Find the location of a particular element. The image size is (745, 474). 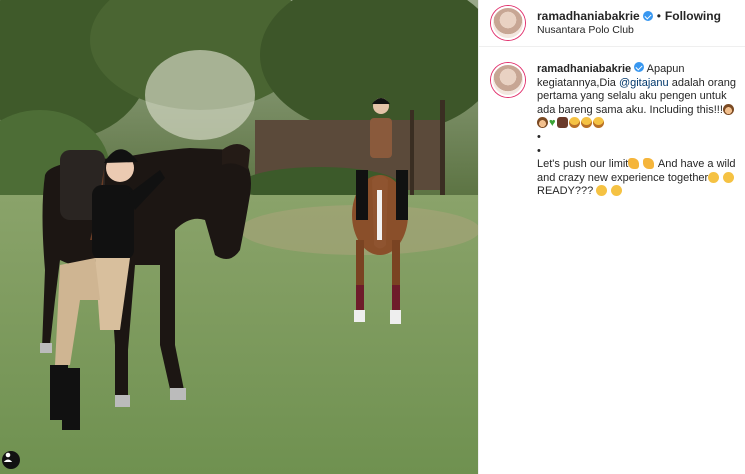

mention-link: @gitajanu is located at coordinates (644, 83).